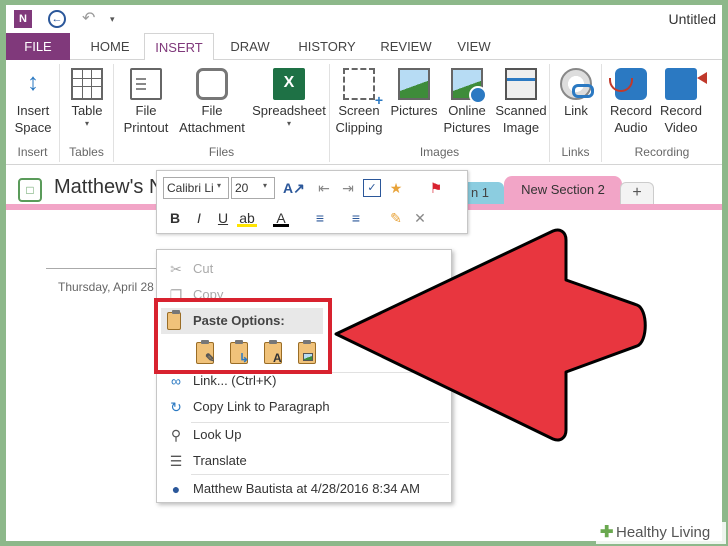 This screenshot has height=546, width=728. Describe the element at coordinates (146, 110) in the screenshot. I see `file-printout-label-1: File` at that location.